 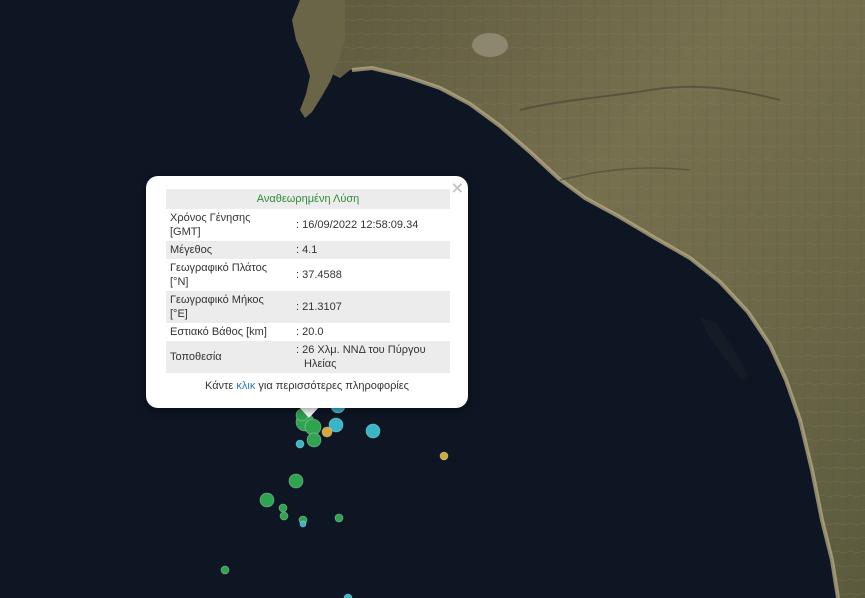 I want to click on table-row: Τοποθεσία : 26 Χλμ. ΝΝΔ του Πύργου Ηλείας, so click(x=308, y=357).